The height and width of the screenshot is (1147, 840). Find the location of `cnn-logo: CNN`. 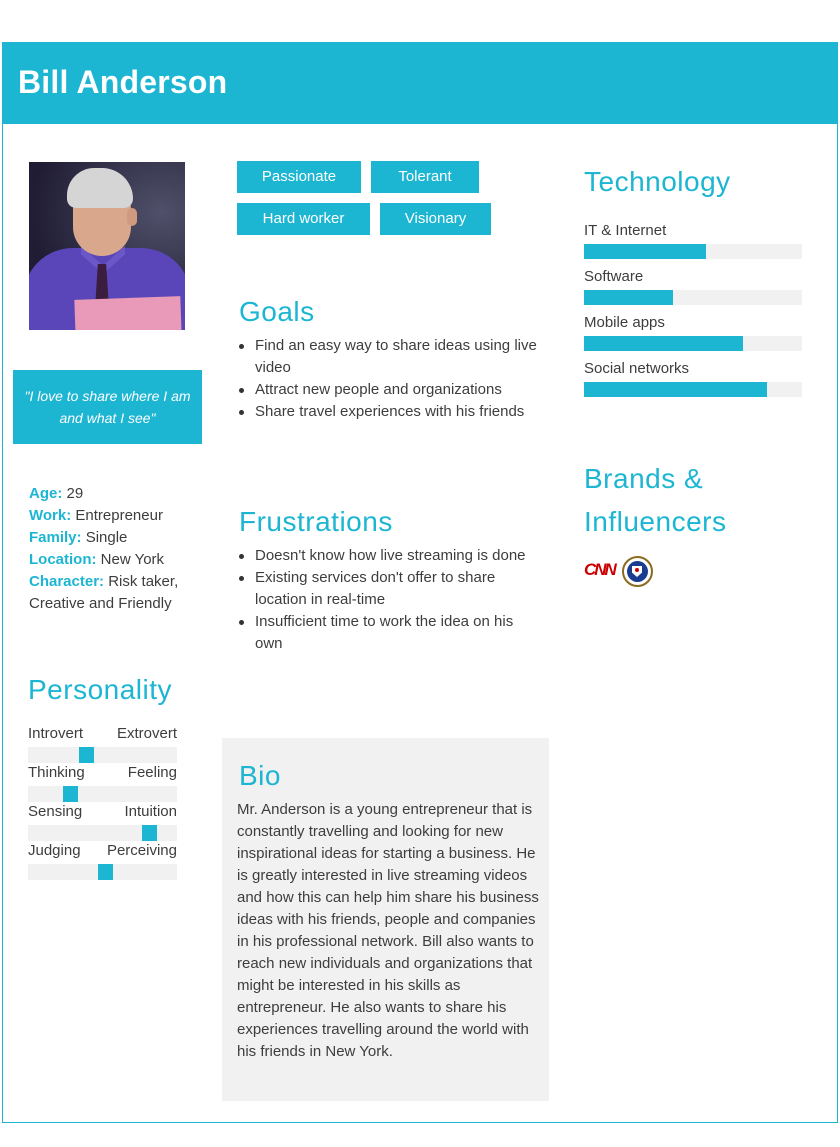

cnn-logo: CNN is located at coordinates (600, 569).